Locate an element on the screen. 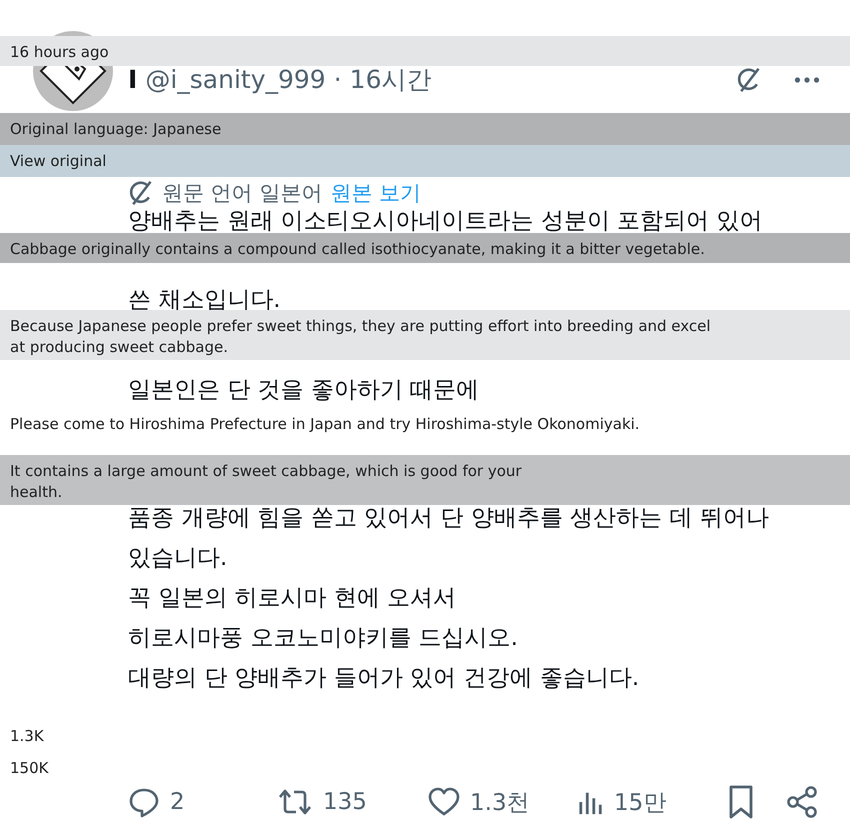 The image size is (850, 835). post-text-line: 대량의 단 양배추가 들어가 있어 건강에 좋습니다. is located at coordinates (384, 678).